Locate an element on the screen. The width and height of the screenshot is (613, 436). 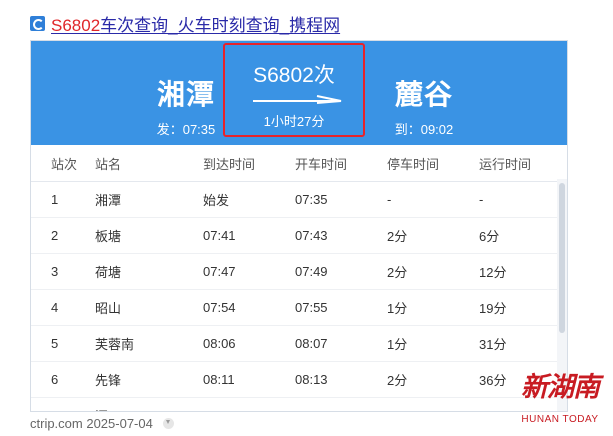
cell-departure: 07:43 is located at coordinates (340, 235).